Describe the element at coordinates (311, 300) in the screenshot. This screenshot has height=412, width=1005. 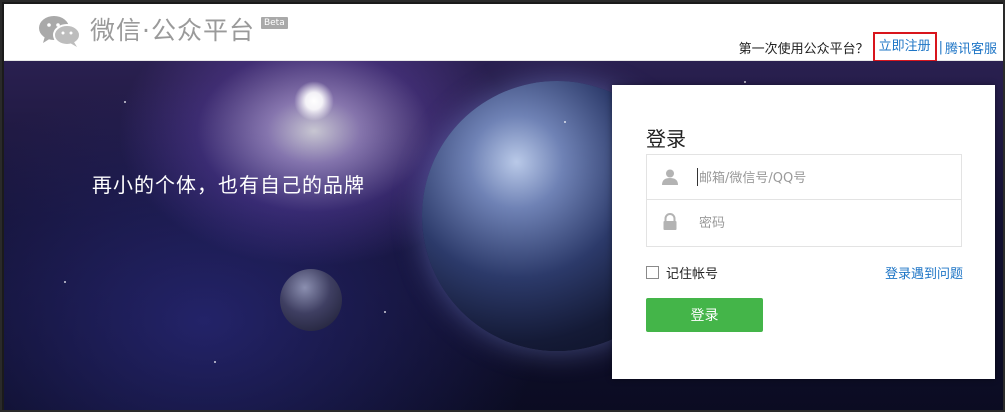
I see `small-planet-image` at that location.